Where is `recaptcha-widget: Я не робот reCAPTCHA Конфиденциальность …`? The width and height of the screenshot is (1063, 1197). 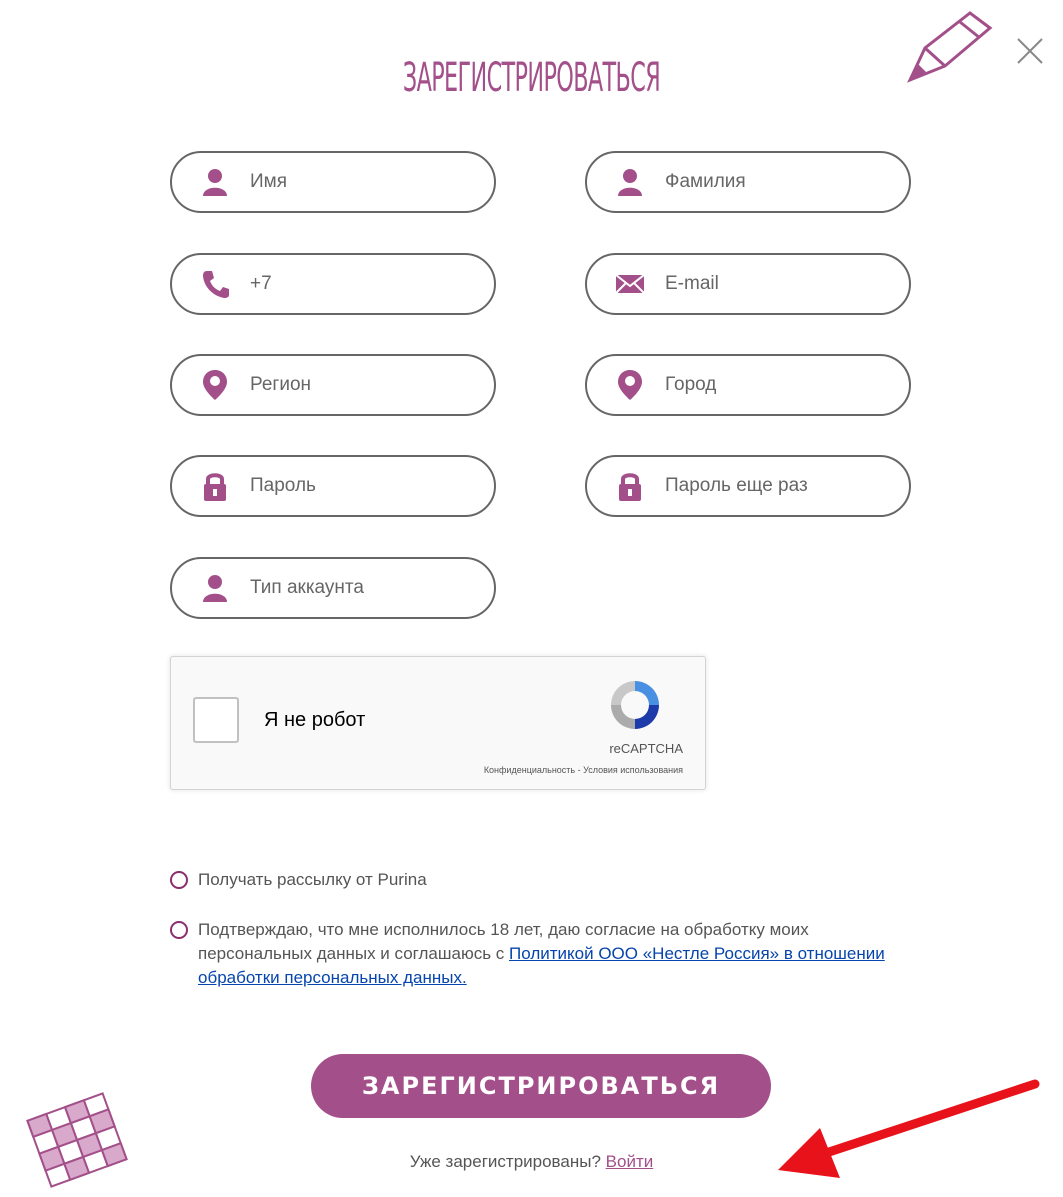
recaptcha-widget: Я не робот reCAPTCHA Конфиденциальность … is located at coordinates (438, 723).